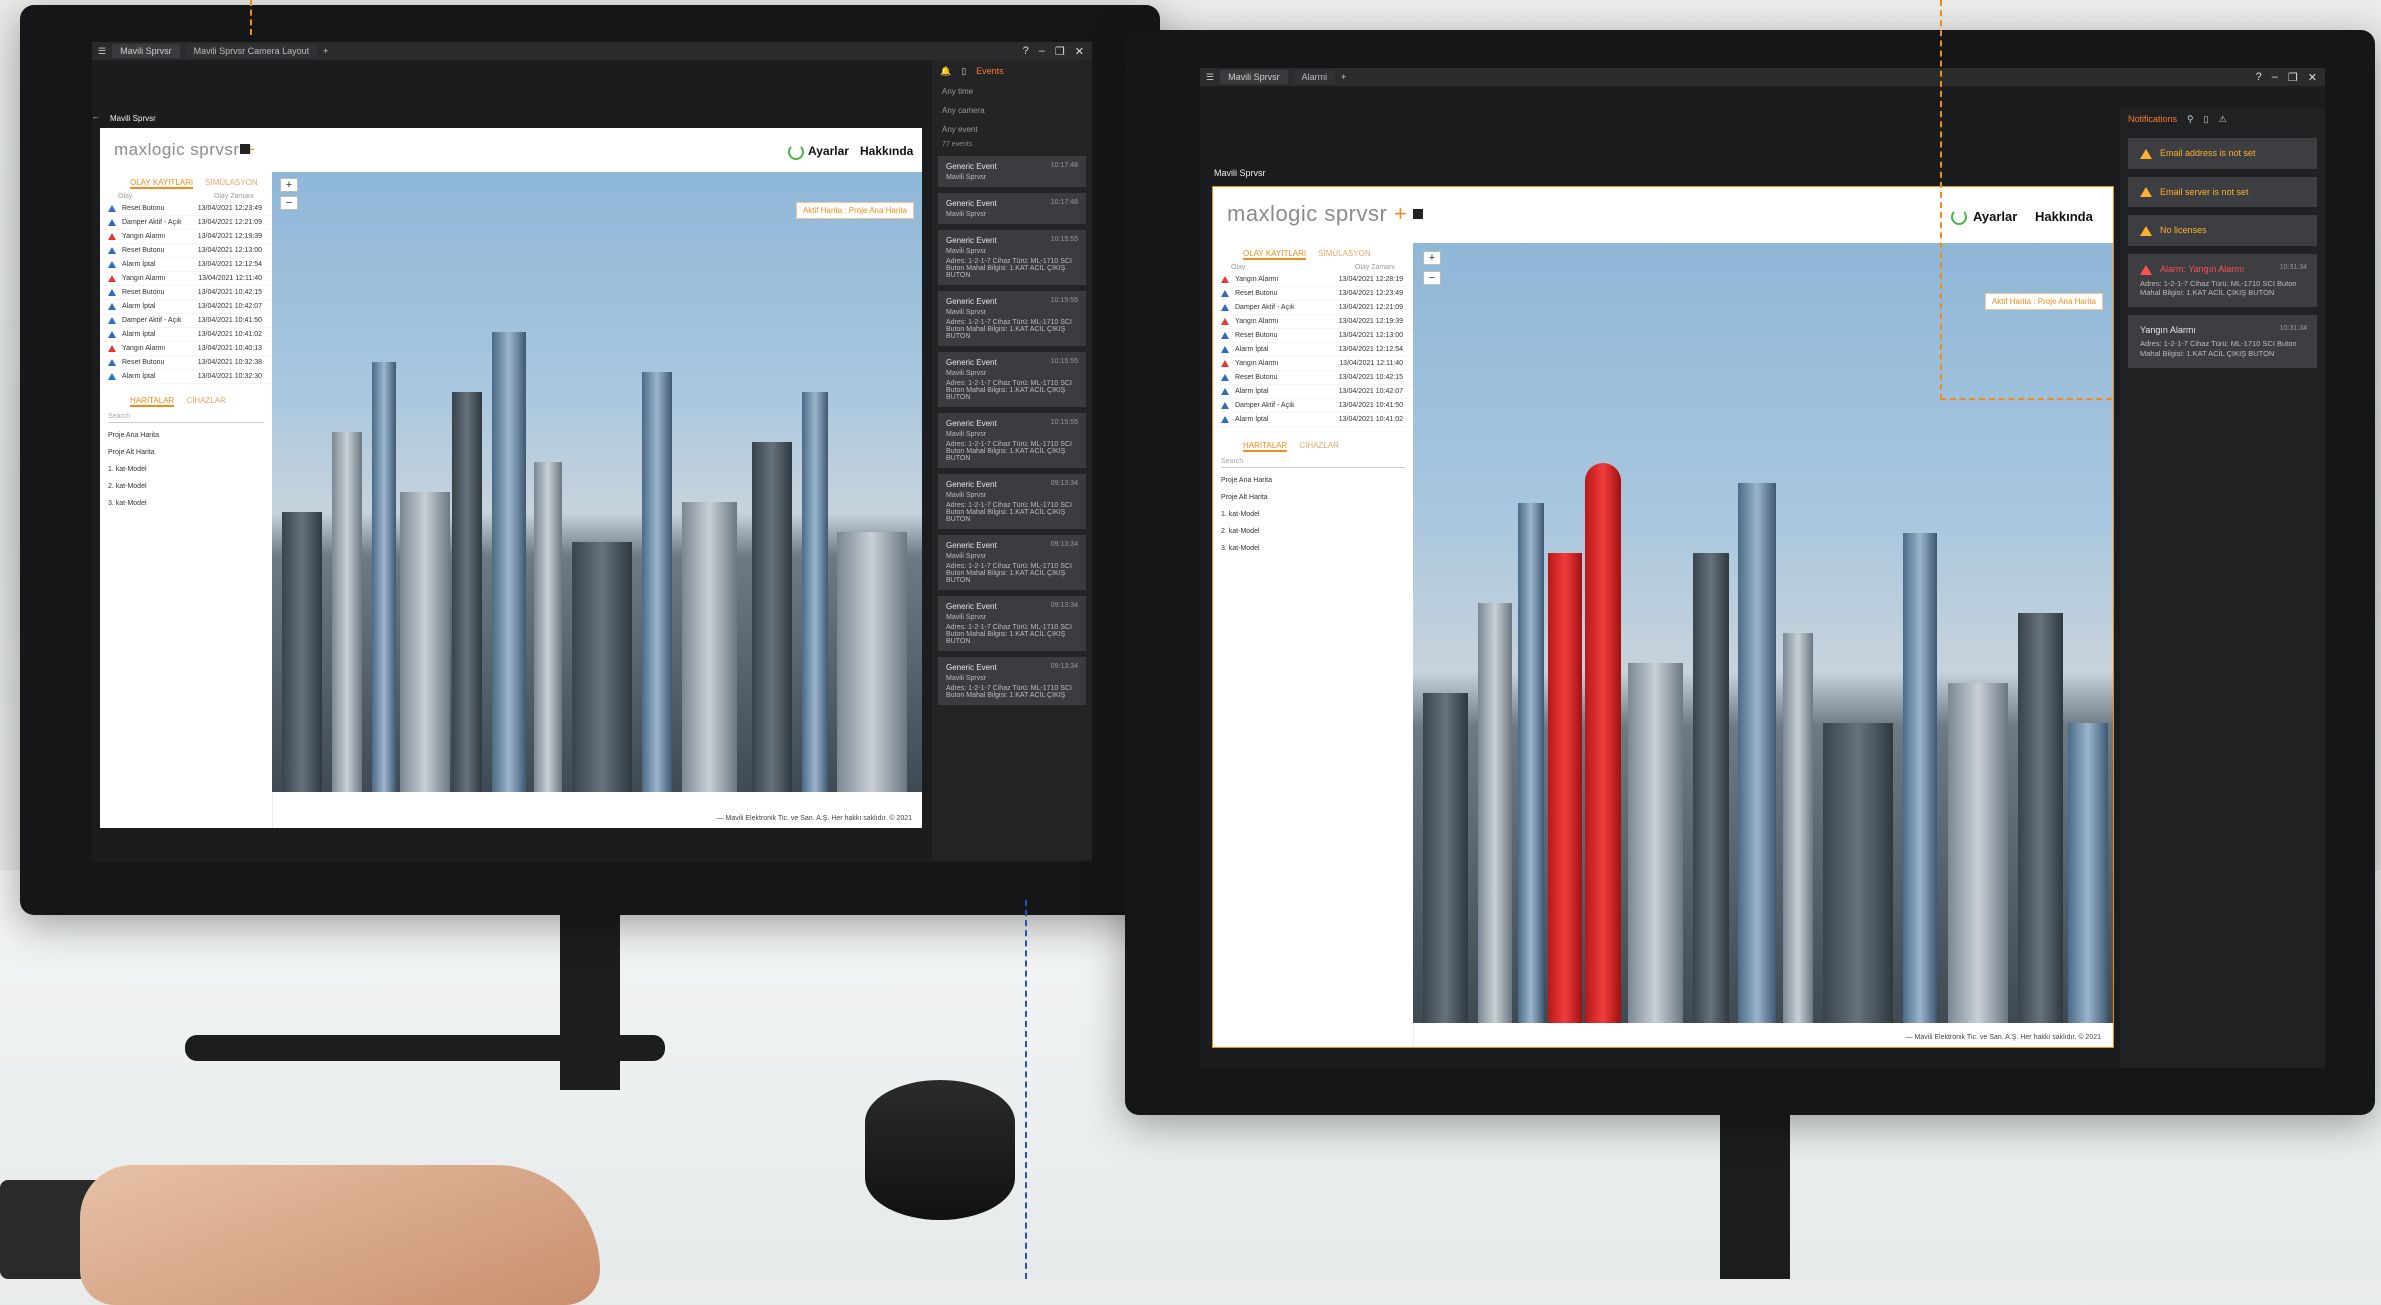 The height and width of the screenshot is (1305, 2381). Describe the element at coordinates (990, 71) in the screenshot. I see `events-tab: Events` at that location.